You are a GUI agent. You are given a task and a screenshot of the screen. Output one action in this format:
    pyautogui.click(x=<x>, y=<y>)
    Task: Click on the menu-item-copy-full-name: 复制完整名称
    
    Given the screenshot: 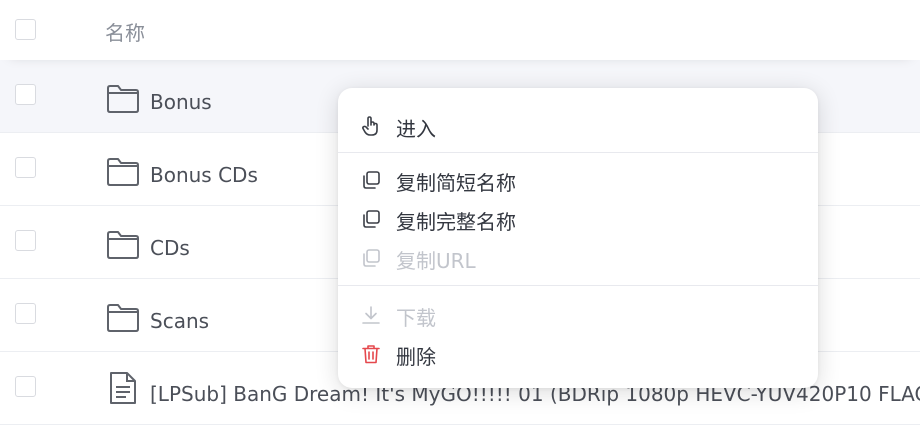 What is the action you would take?
    pyautogui.click(x=578, y=219)
    